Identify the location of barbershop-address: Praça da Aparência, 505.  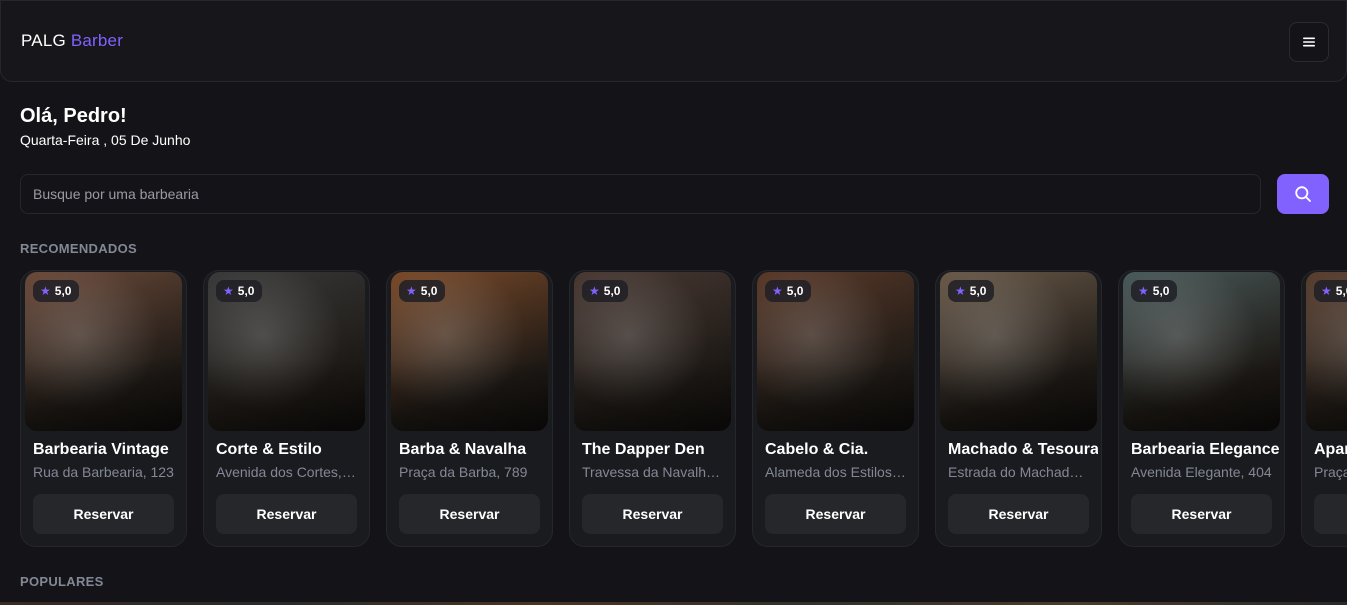
(1330, 472).